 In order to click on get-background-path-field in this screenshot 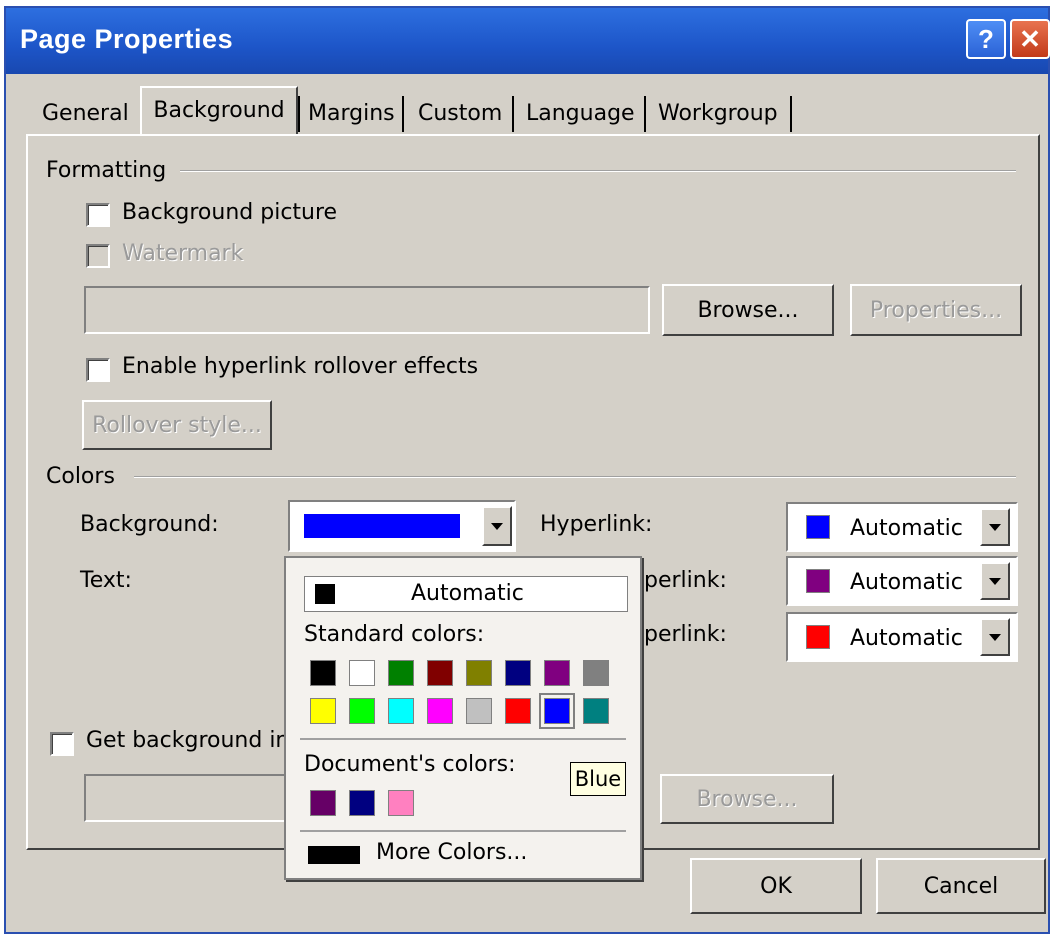, I will do `click(194, 798)`.